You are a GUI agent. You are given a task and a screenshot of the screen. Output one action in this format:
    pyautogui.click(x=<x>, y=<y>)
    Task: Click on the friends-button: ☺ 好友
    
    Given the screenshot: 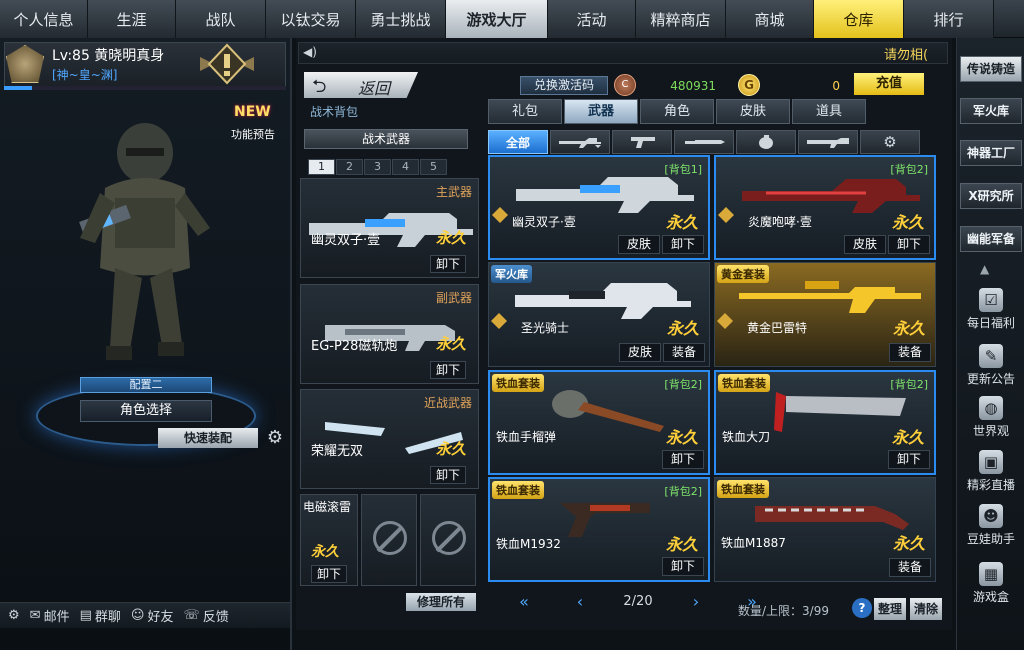 What is the action you would take?
    pyautogui.click(x=152, y=615)
    